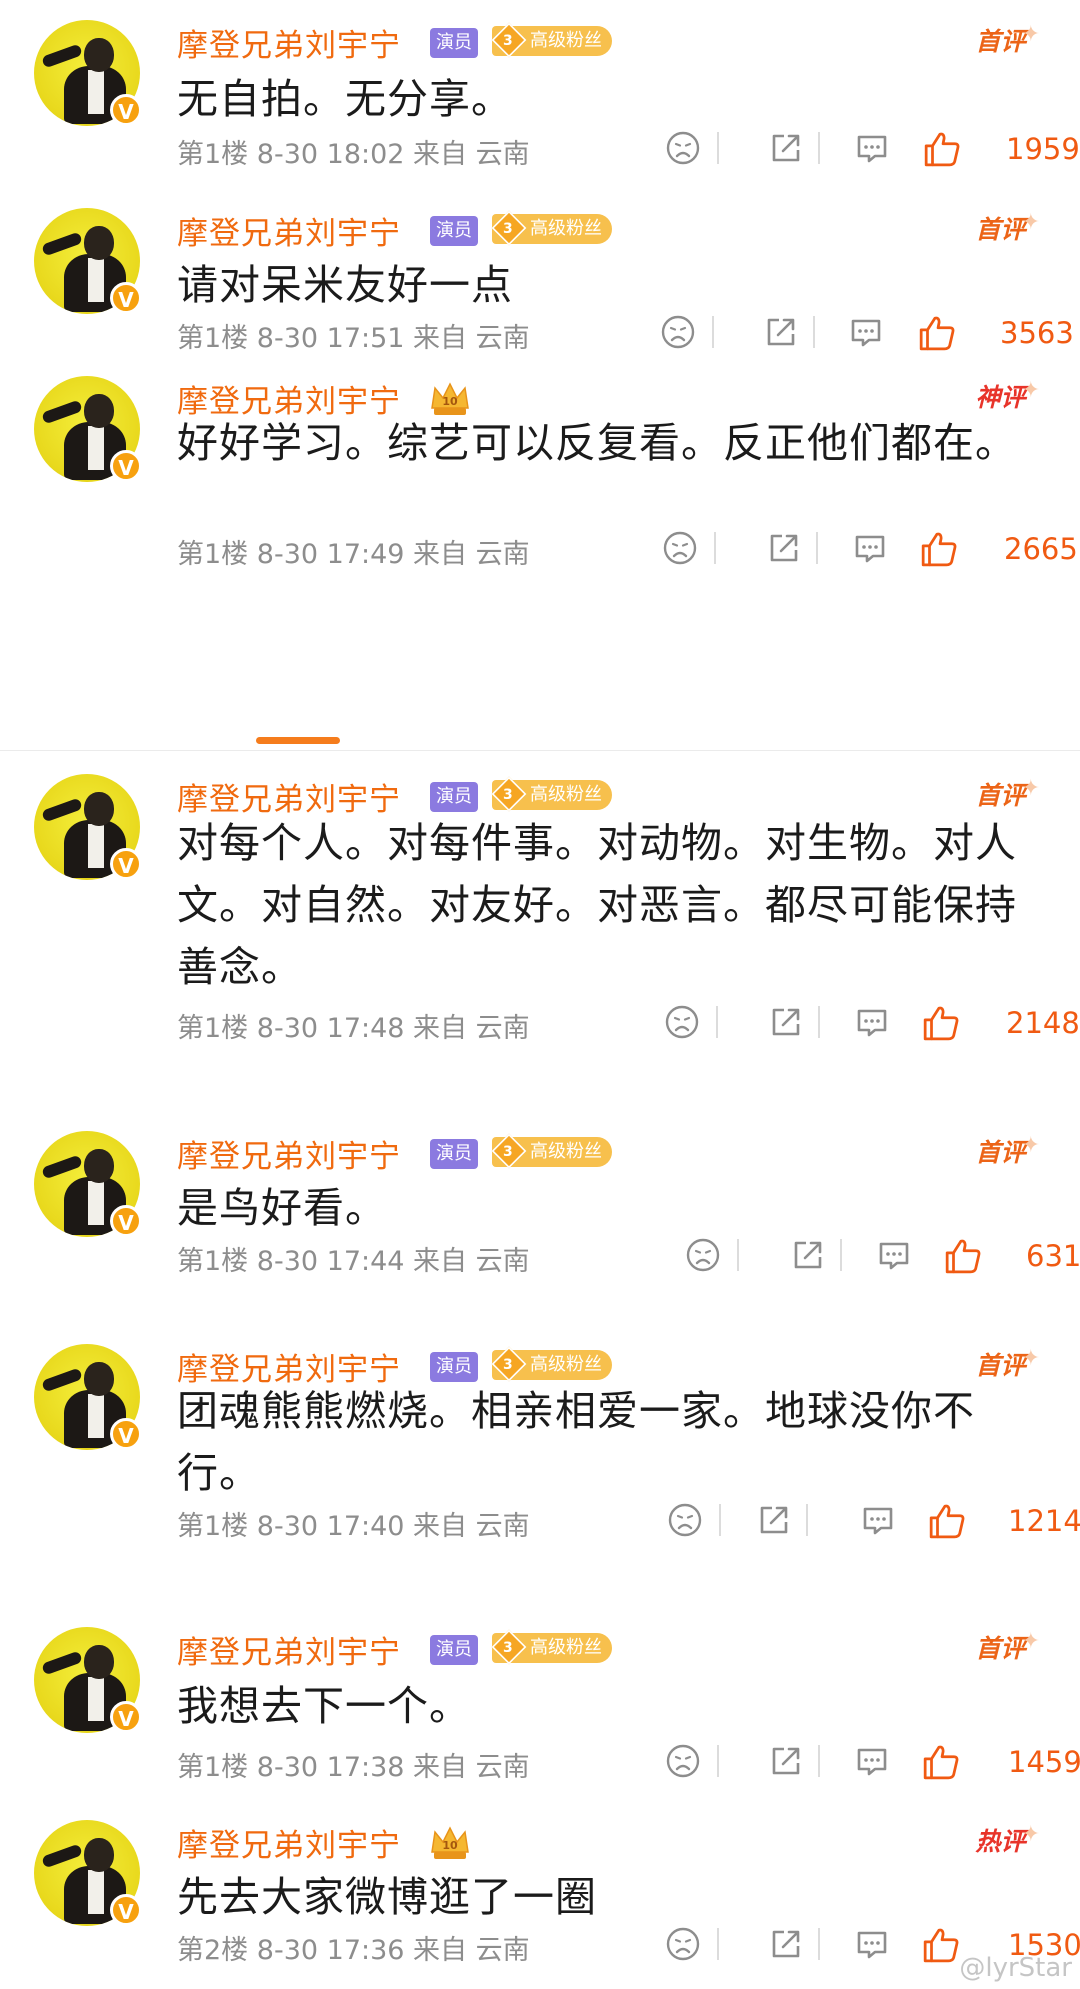 Image resolution: width=1080 pixels, height=1989 pixels. Describe the element at coordinates (1007, 1839) in the screenshot. I see `ribbon-badge: 热评✦` at that location.